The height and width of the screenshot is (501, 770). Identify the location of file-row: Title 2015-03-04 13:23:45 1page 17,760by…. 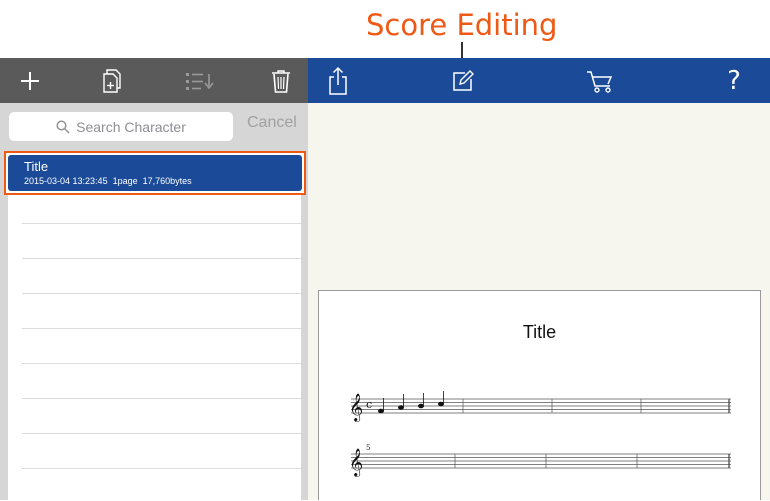
(155, 173).